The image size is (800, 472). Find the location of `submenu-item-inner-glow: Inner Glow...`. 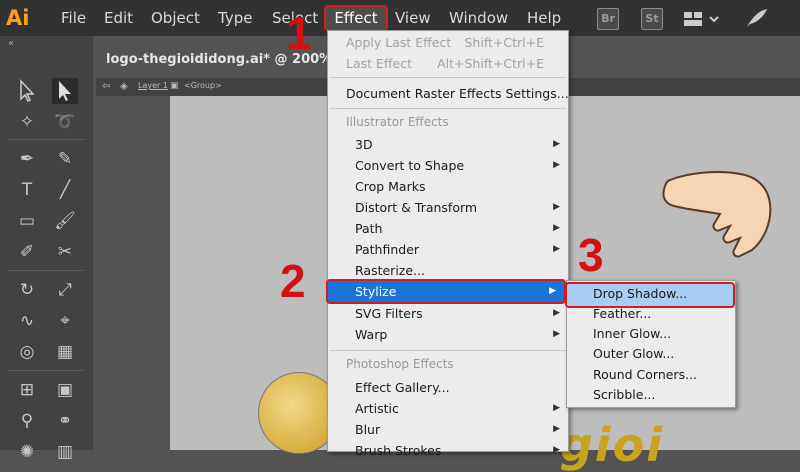

submenu-item-inner-glow: Inner Glow... is located at coordinates (651, 334).